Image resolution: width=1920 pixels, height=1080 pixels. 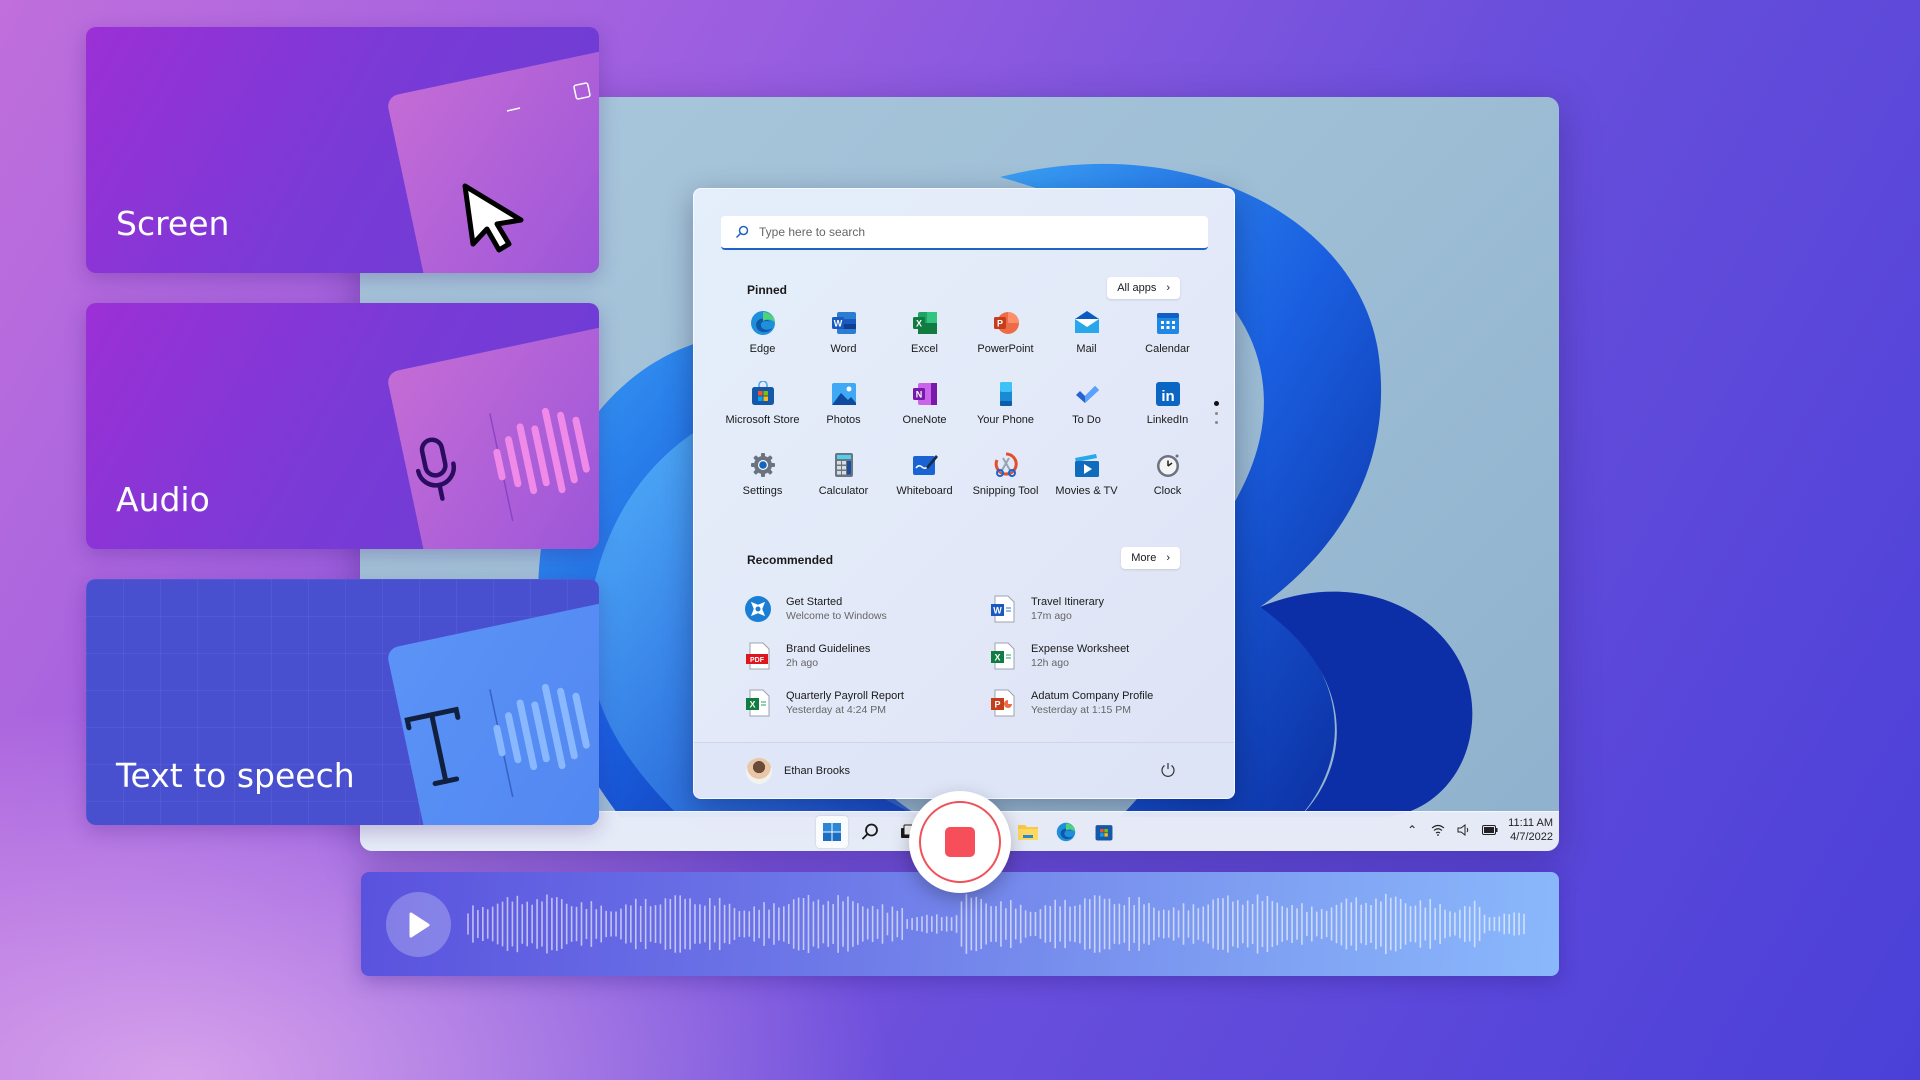 I want to click on recommended-item: Get Started Welcome to Windows, so click(x=866, y=608).